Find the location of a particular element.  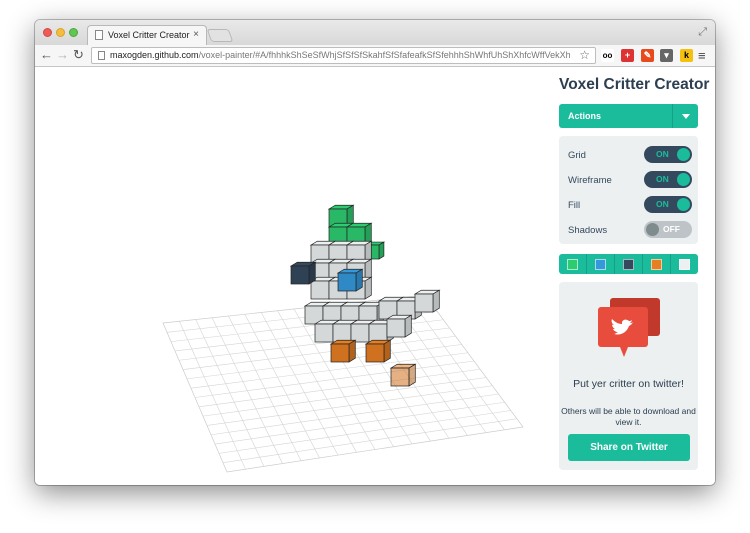

grid-toggle: ON is located at coordinates (668, 154).